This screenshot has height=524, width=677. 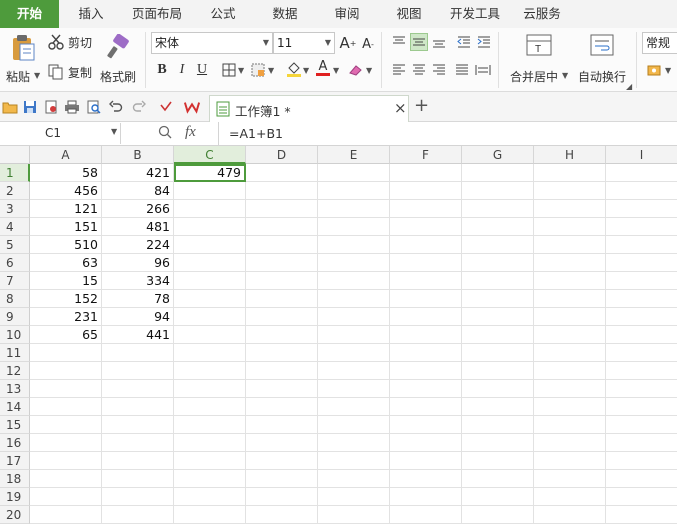 What do you see at coordinates (282, 461) in the screenshot?
I see `cell-d17` at bounding box center [282, 461].